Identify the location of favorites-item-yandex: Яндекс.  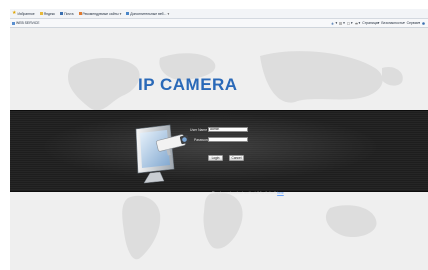
(47, 13).